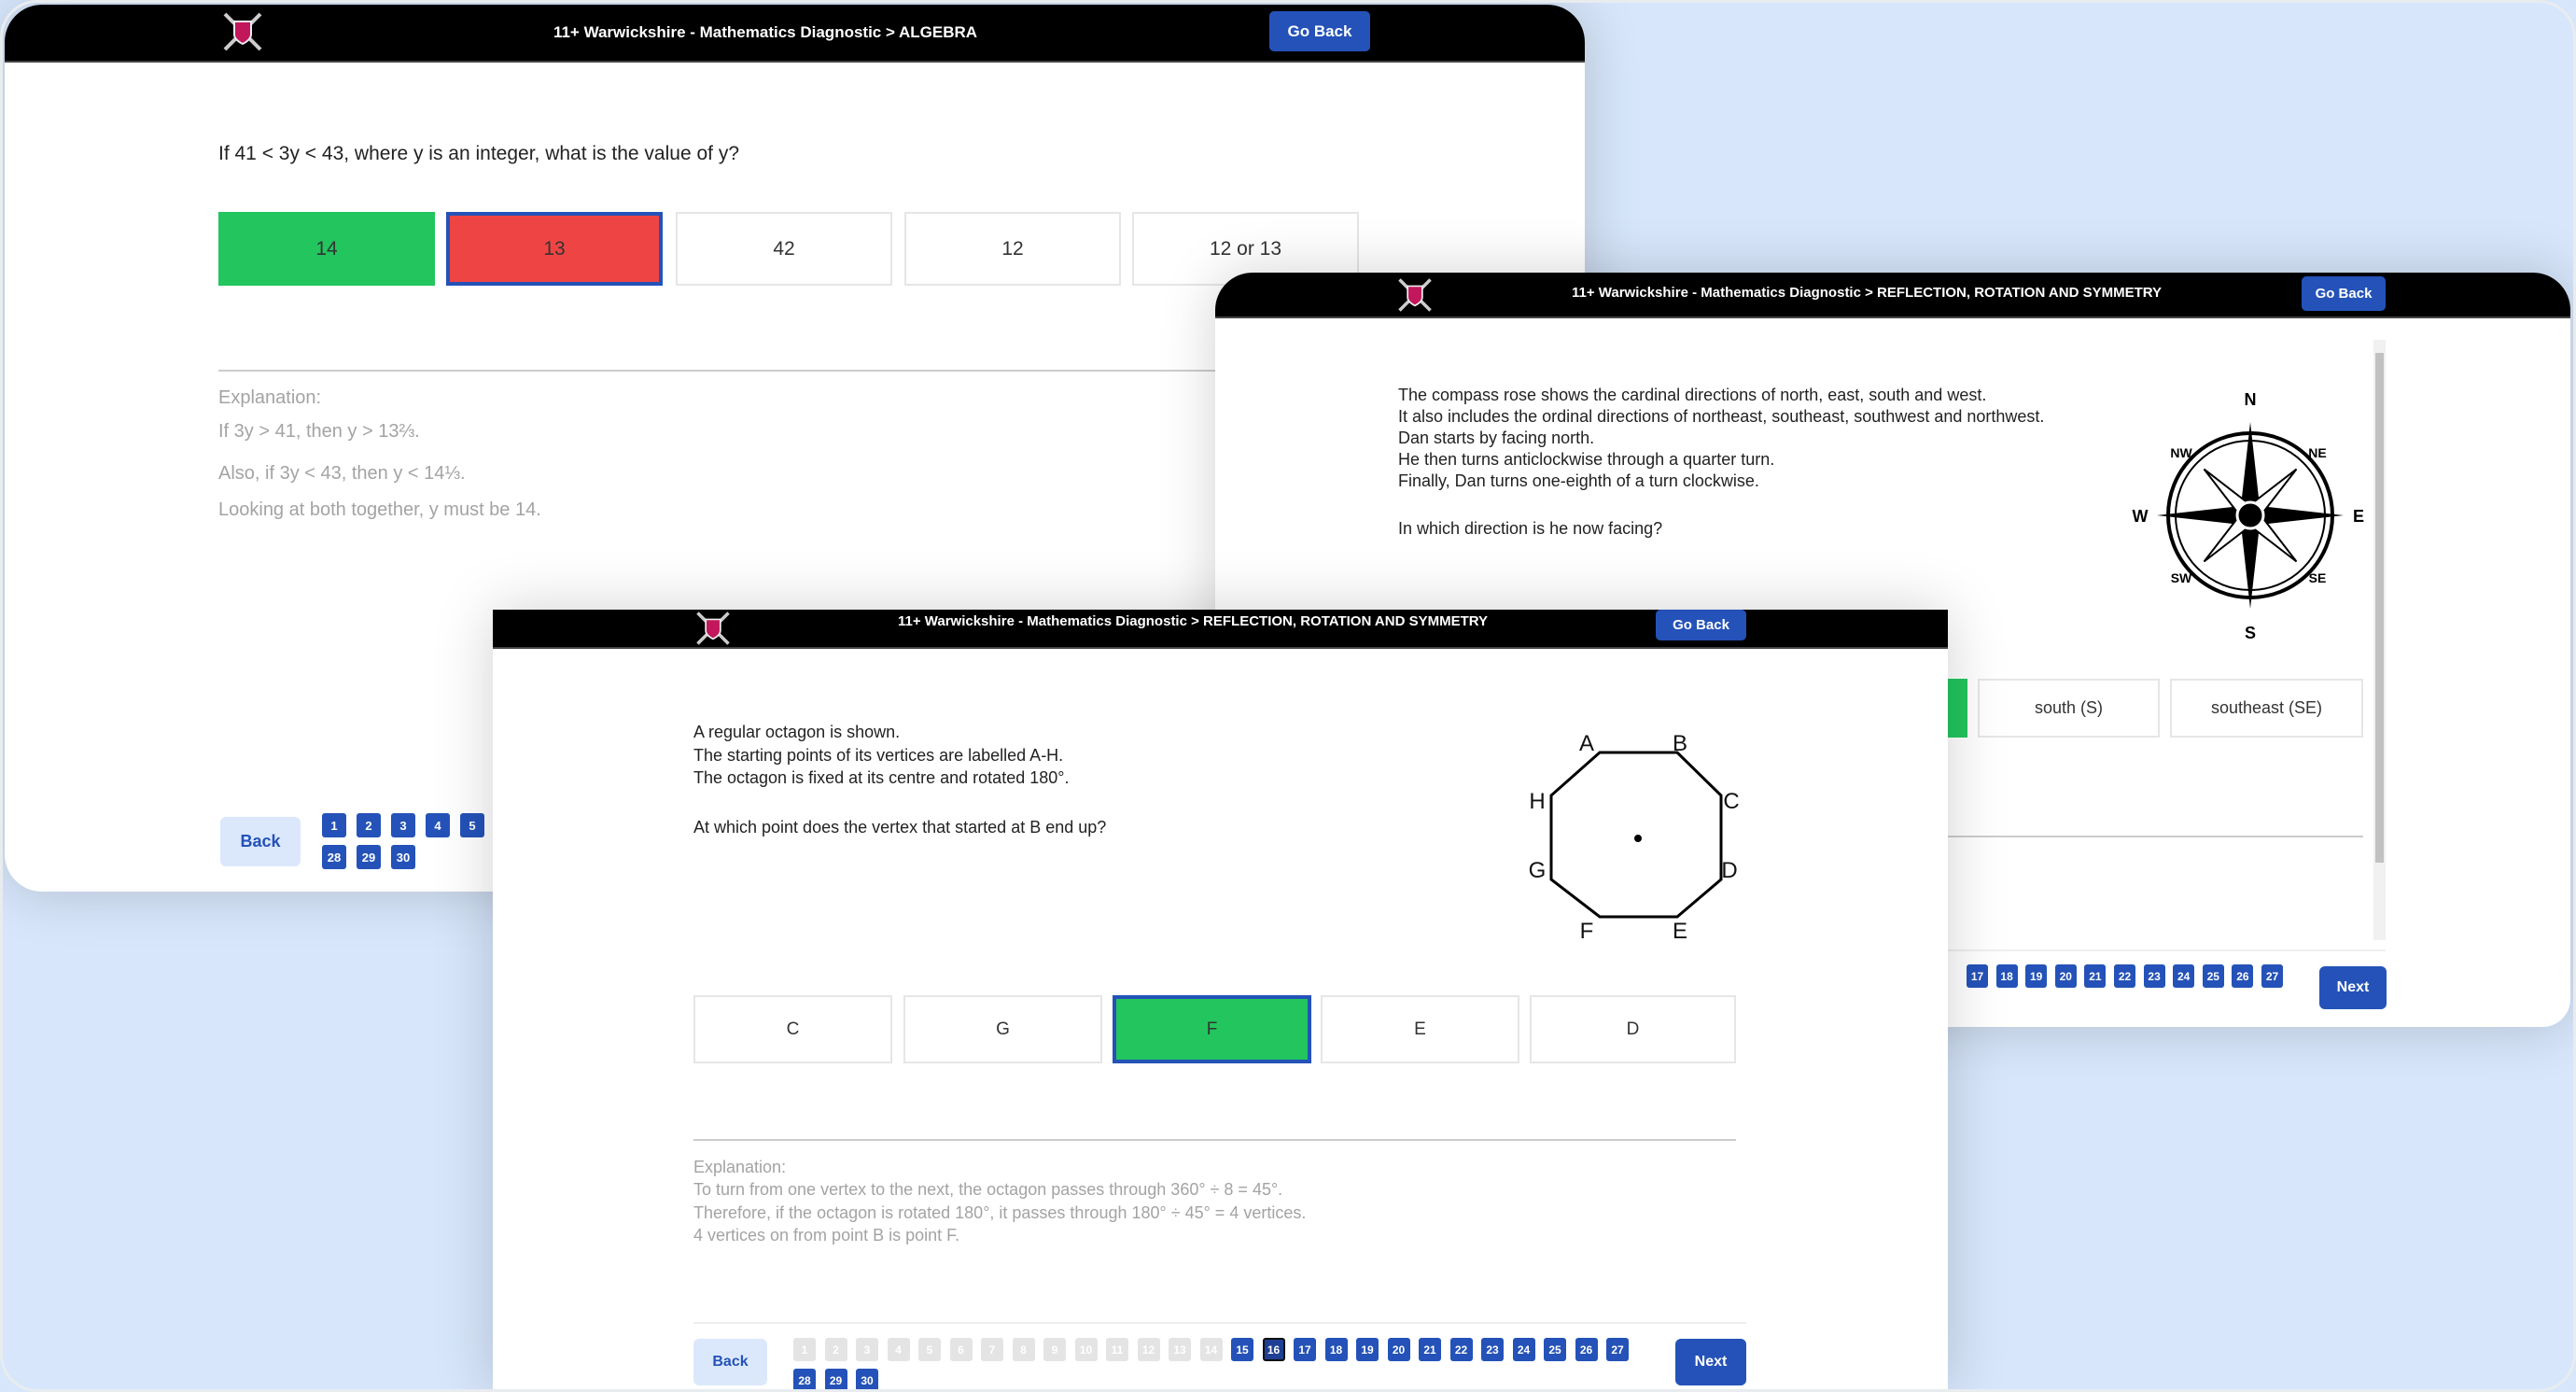  Describe the element at coordinates (1180, 1349) in the screenshot. I see `page-number-button: 13` at that location.